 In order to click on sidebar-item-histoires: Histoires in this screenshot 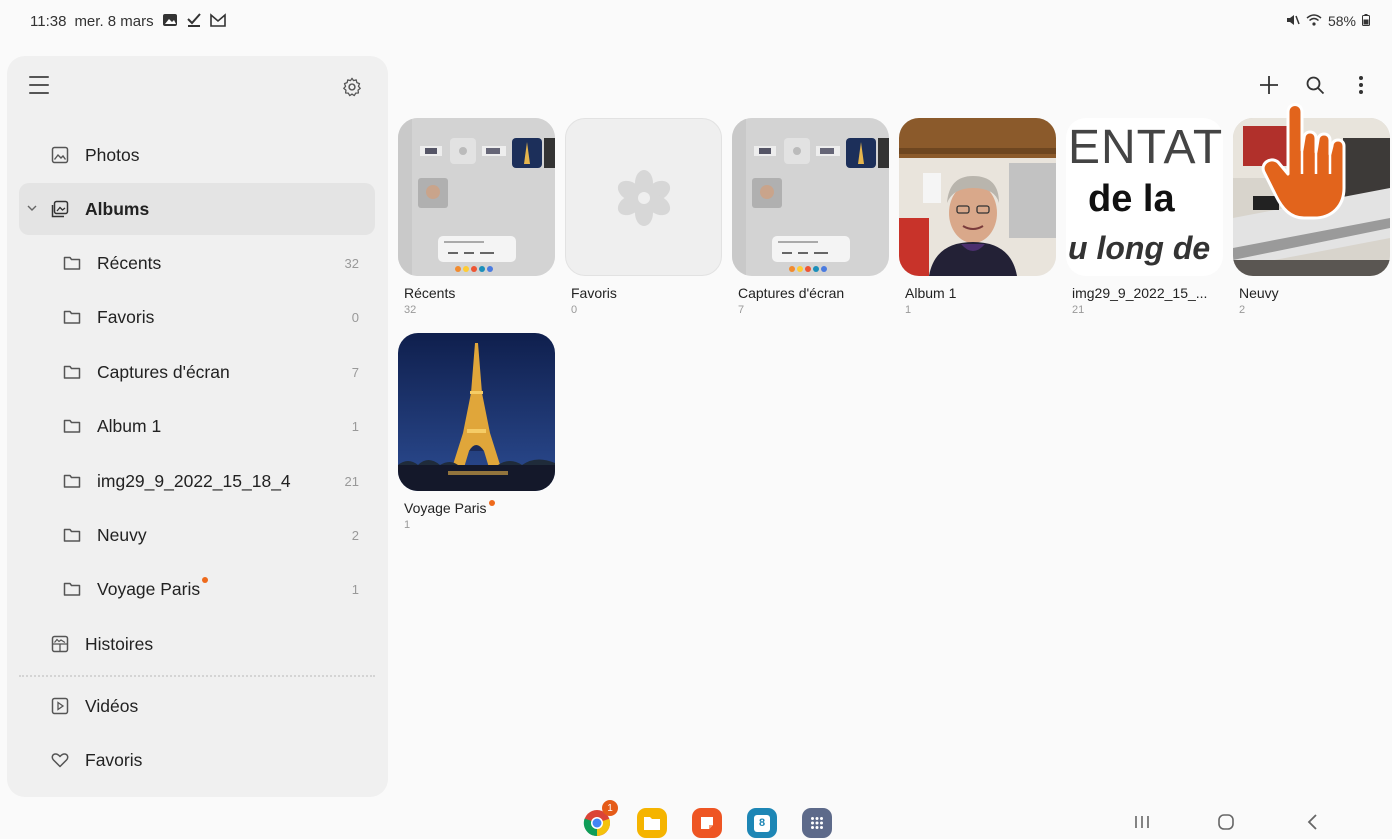, I will do `click(197, 644)`.